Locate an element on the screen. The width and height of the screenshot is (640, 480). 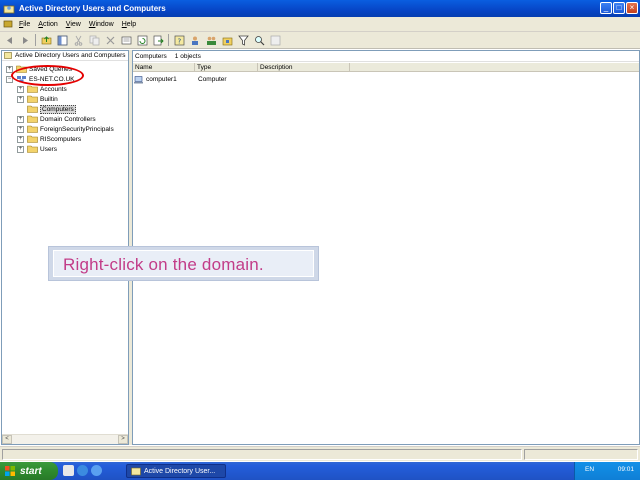
details-header: Computers 1 objects is located at coordinates (386, 56).